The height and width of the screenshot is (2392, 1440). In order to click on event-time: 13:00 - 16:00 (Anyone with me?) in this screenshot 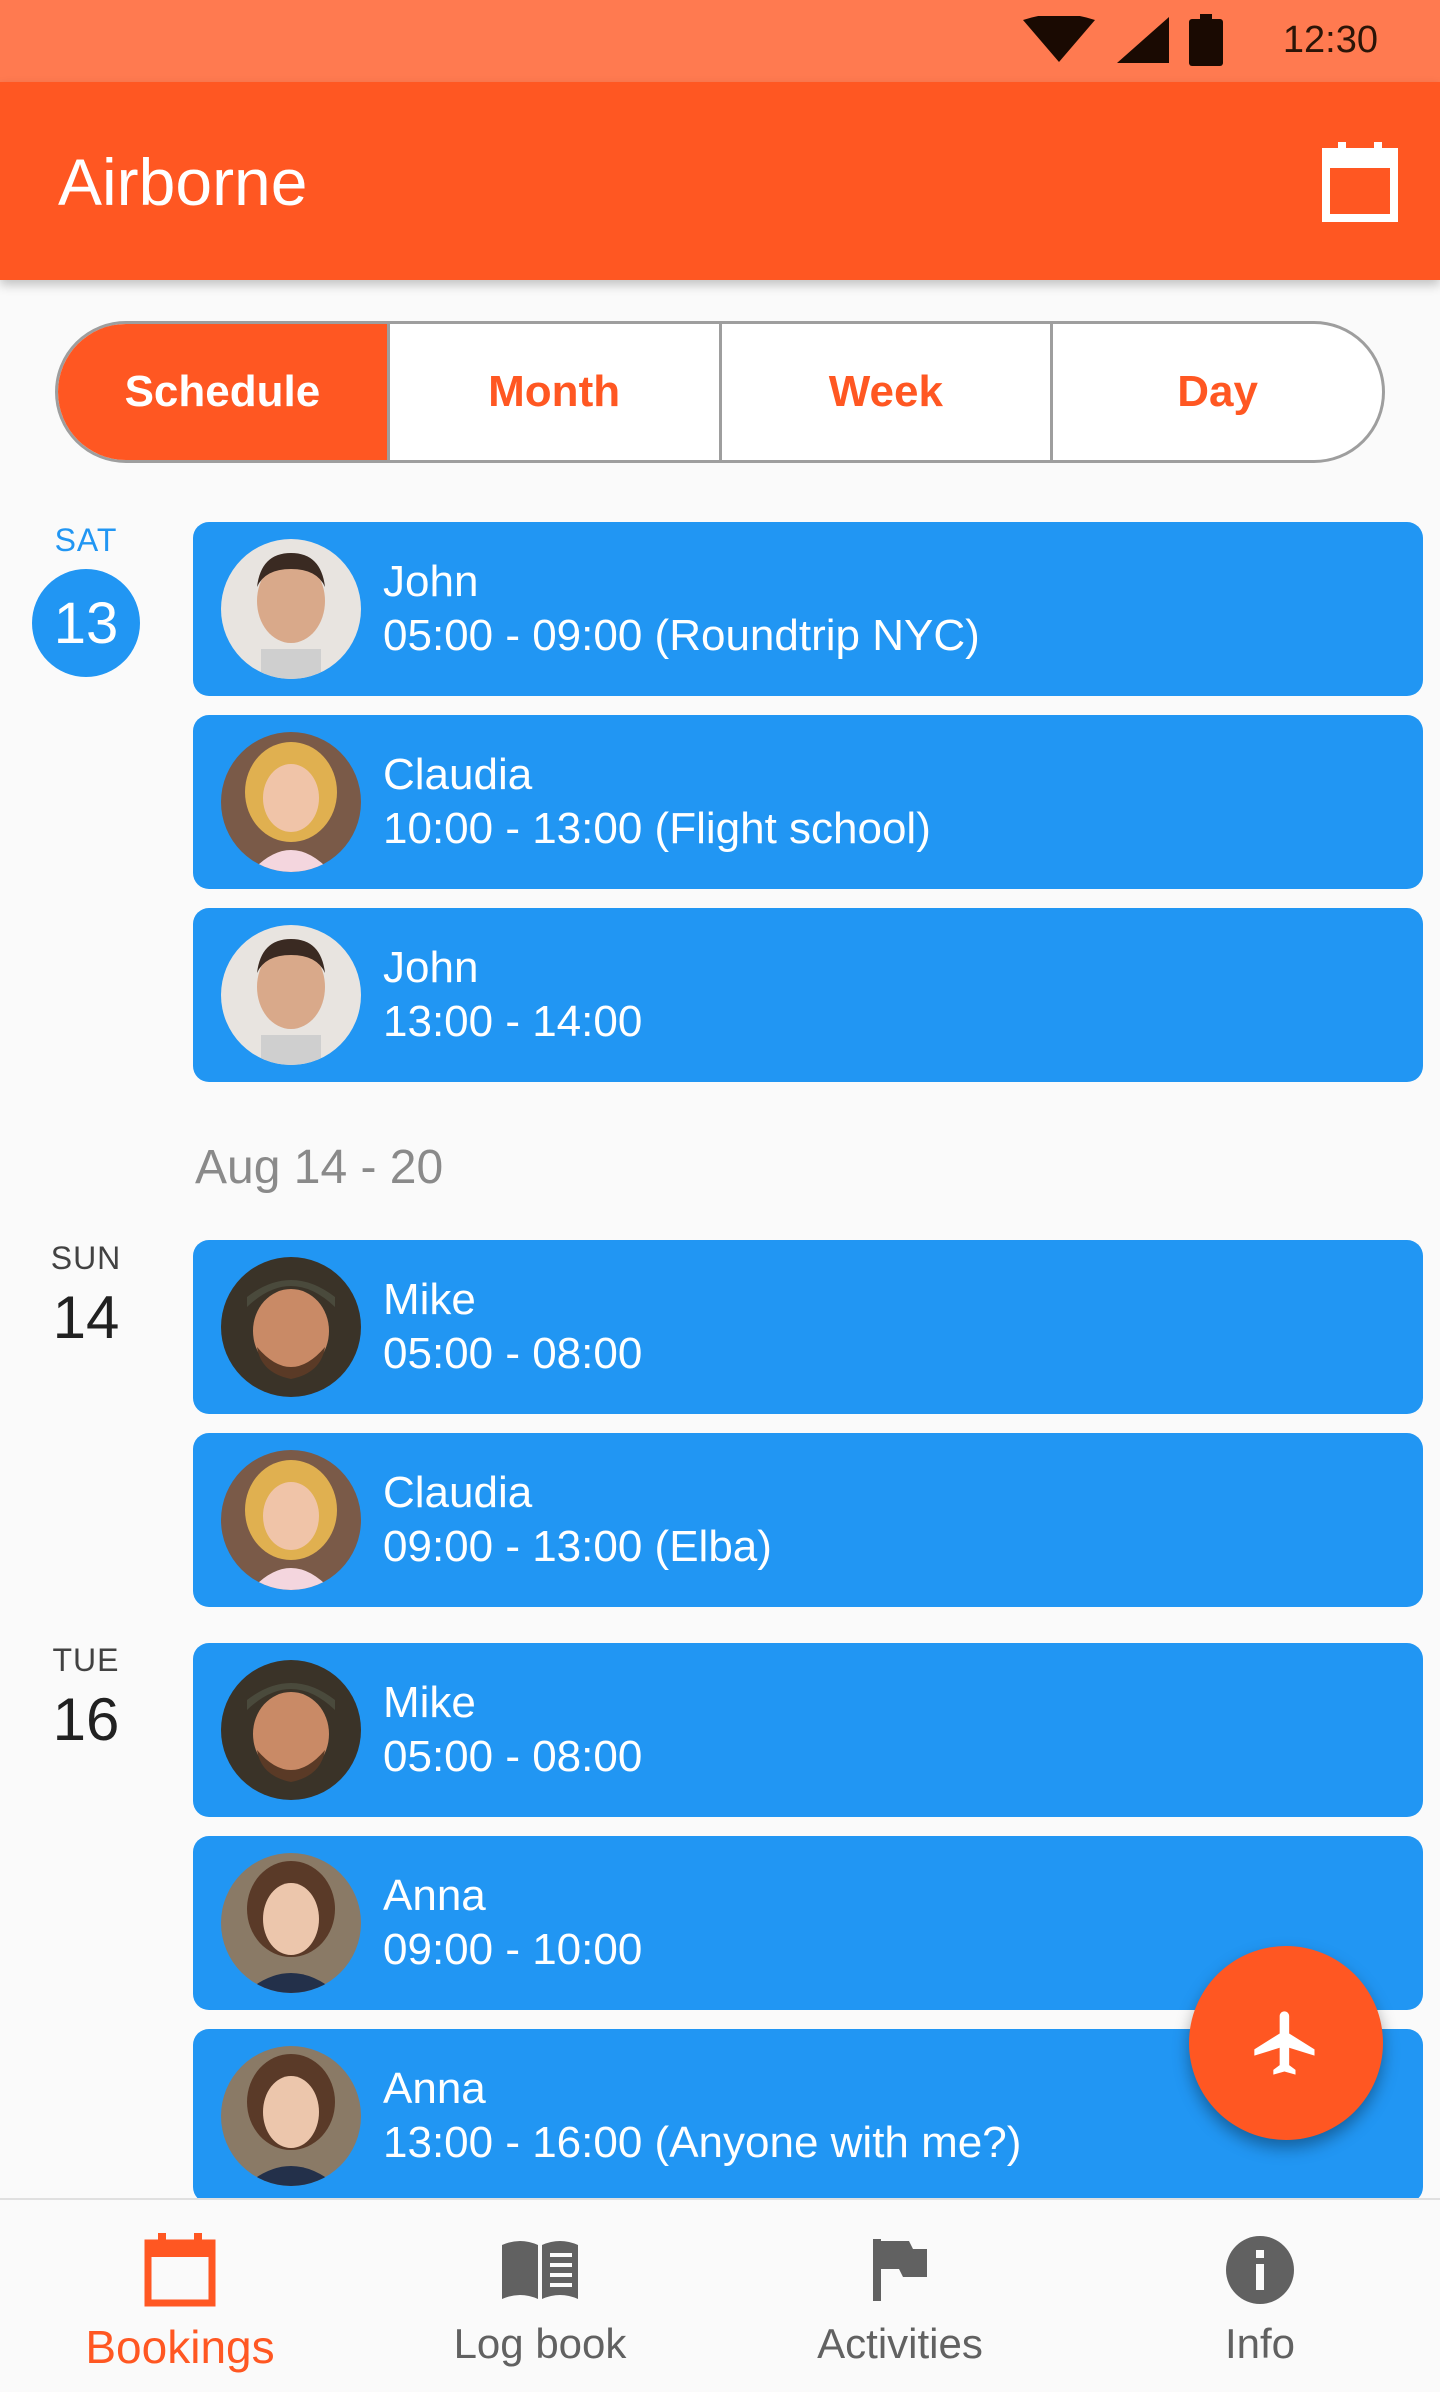, I will do `click(702, 2142)`.